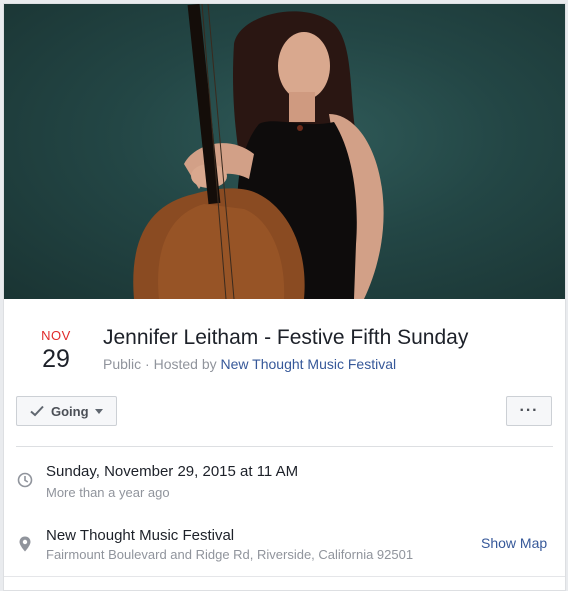  What do you see at coordinates (56, 335) in the screenshot?
I see `event-date-month: NOV` at bounding box center [56, 335].